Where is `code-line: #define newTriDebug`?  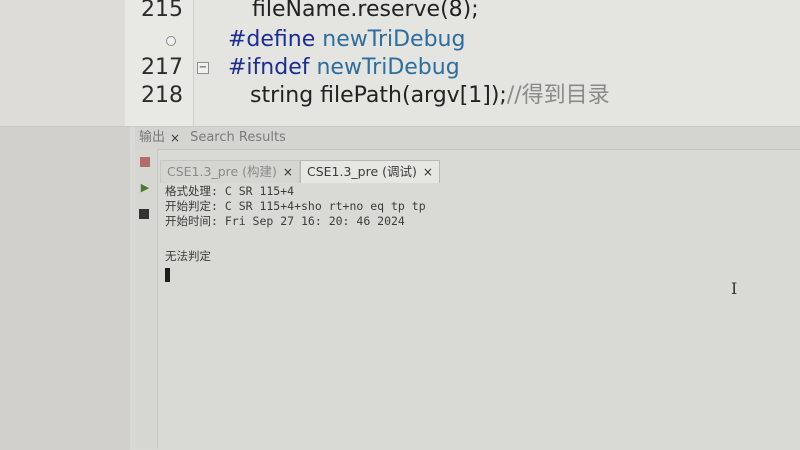 code-line: #define newTriDebug is located at coordinates (346, 40).